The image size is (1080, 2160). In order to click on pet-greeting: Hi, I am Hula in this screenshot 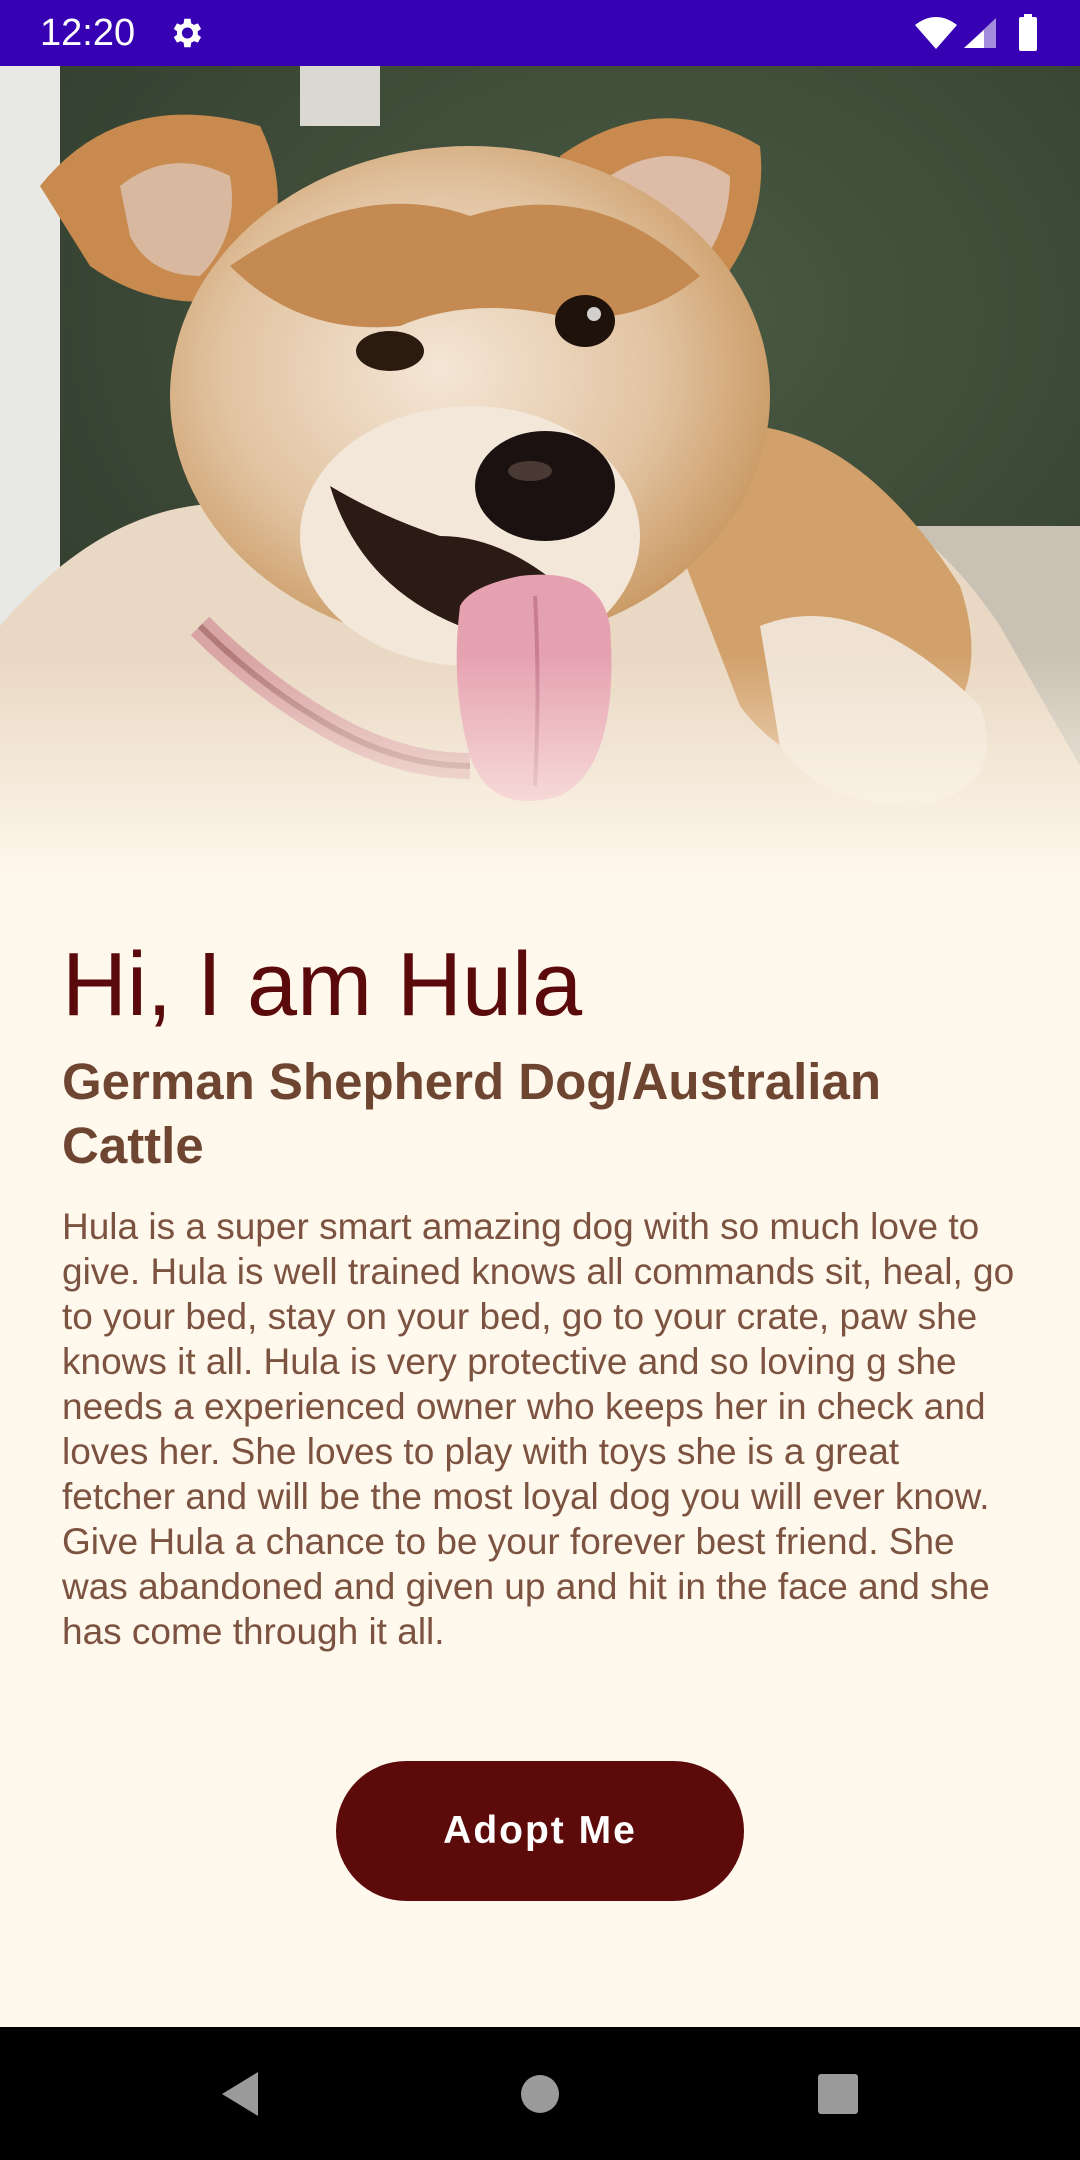, I will do `click(322, 985)`.